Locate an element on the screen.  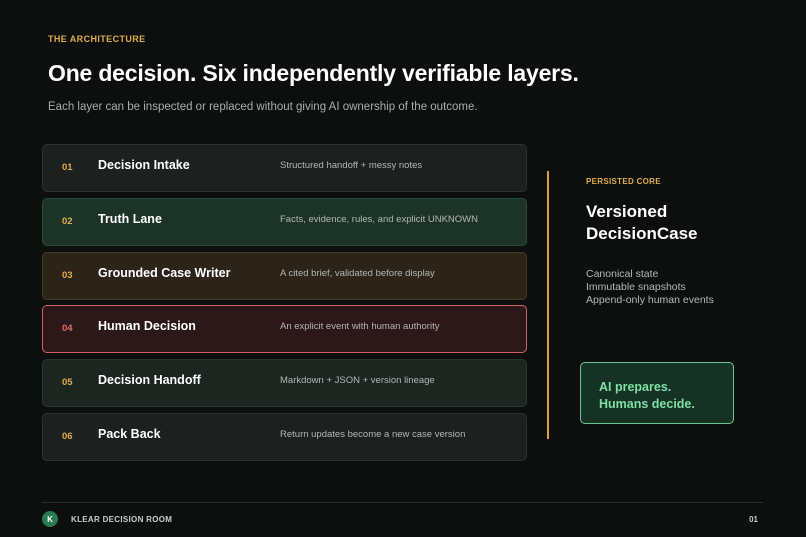
callout-line: Humans decide. is located at coordinates (647, 404).